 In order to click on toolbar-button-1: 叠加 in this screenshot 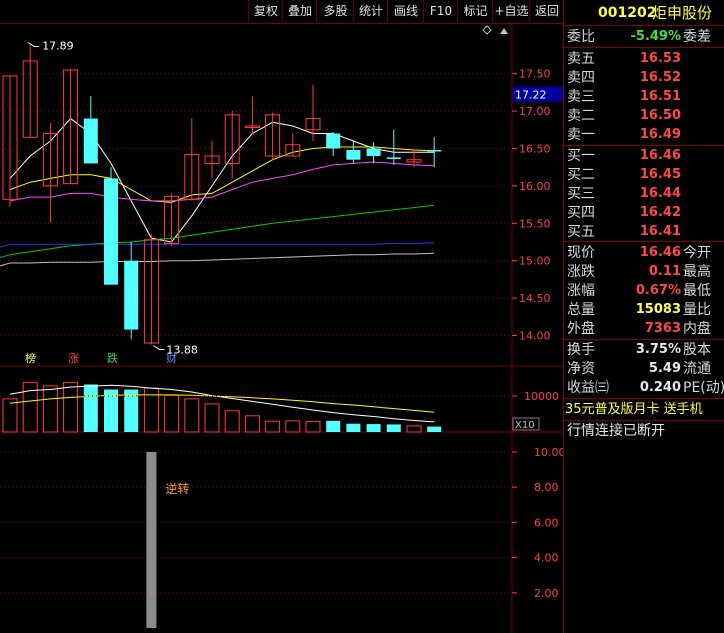, I will do `click(299, 11)`.